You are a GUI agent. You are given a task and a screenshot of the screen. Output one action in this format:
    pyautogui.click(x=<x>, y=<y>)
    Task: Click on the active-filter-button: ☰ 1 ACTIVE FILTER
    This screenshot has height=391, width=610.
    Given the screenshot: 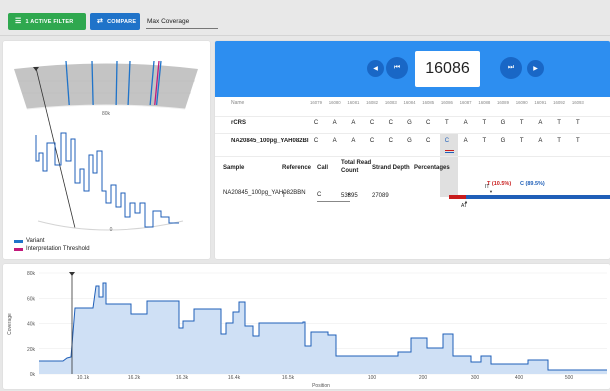 What is the action you would take?
    pyautogui.click(x=47, y=21)
    